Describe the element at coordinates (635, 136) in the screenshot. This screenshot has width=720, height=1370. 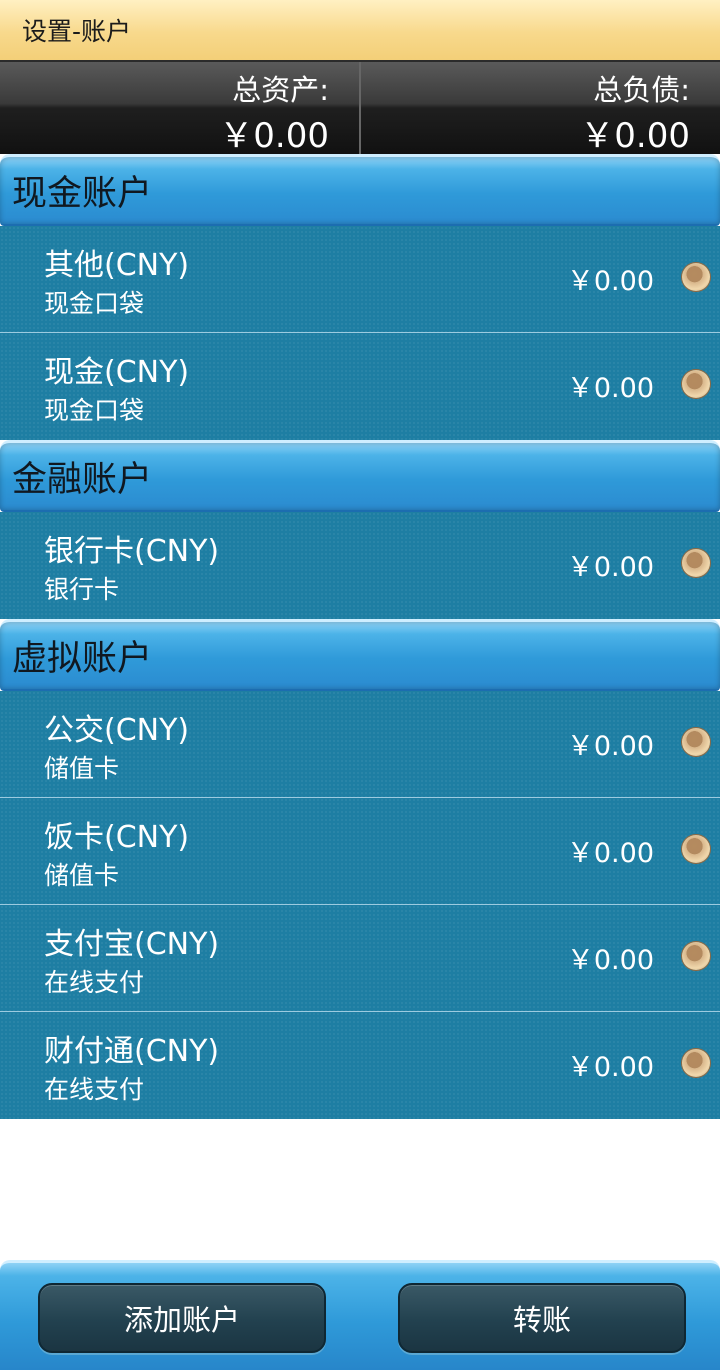
I see `total-liabilities-value: ￥0.00` at that location.